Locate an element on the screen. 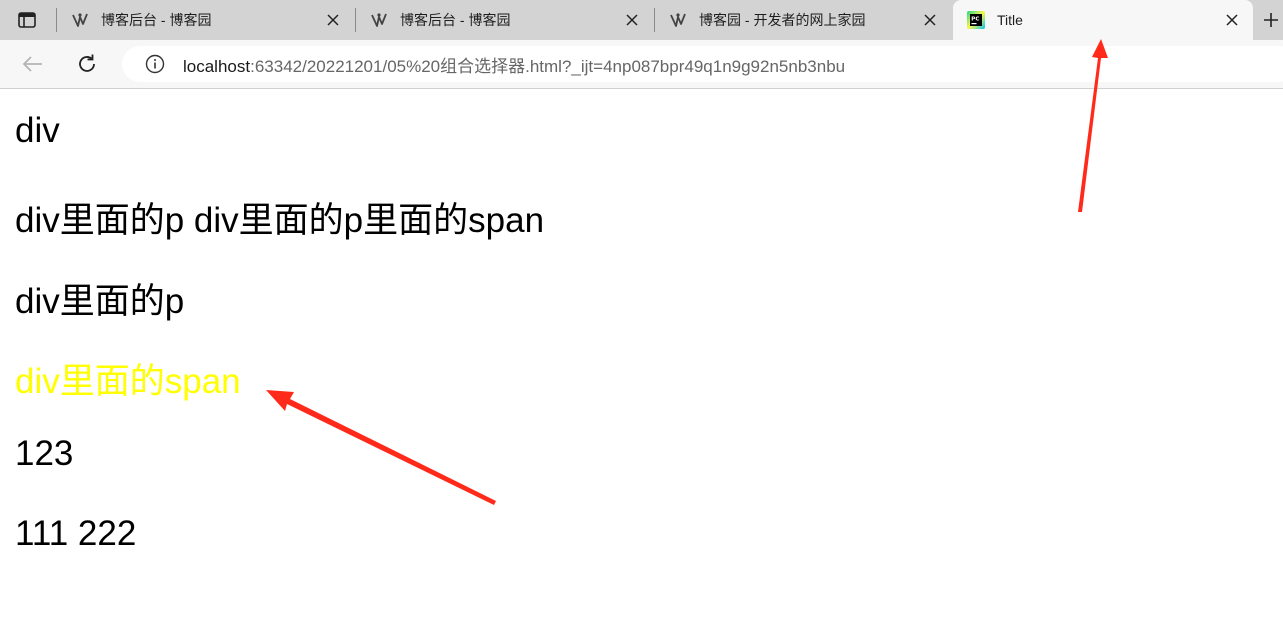 This screenshot has height=638, width=1283. text-line-nested: div里面的p div里面的p里面的span is located at coordinates (280, 220).